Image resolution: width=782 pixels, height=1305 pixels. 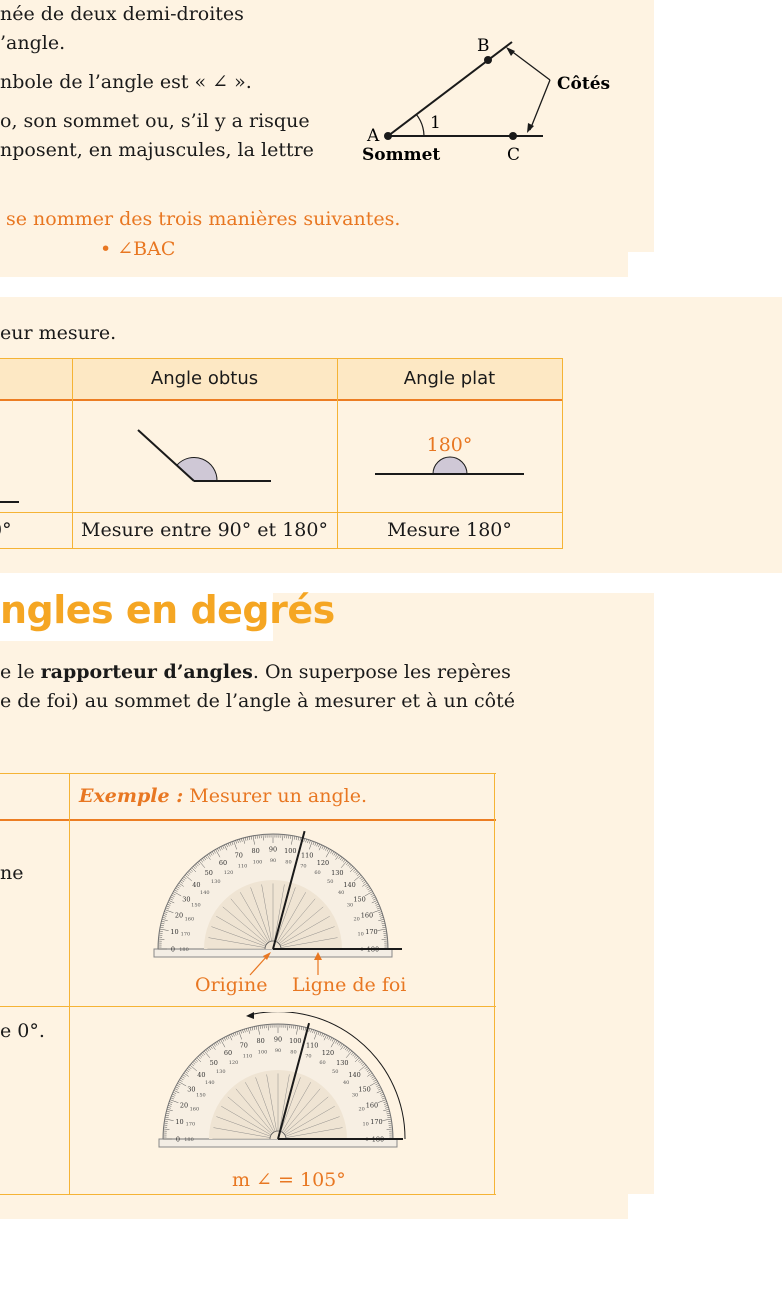 I want to click on angle-types-intro: eur mesure., so click(x=58, y=333).